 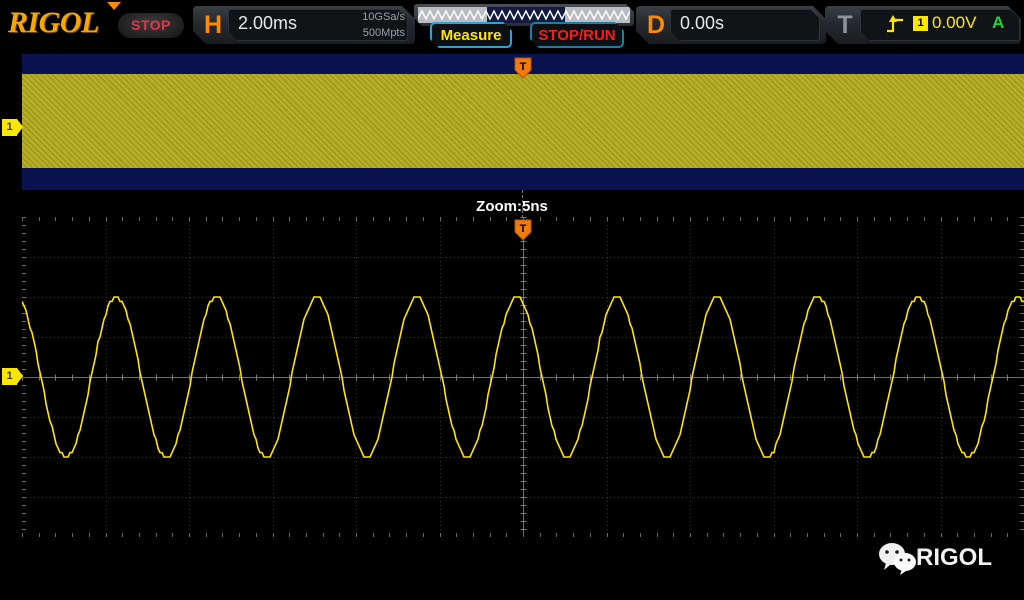 I want to click on sample-rate-value: 10GSa/s, so click(x=383, y=17).